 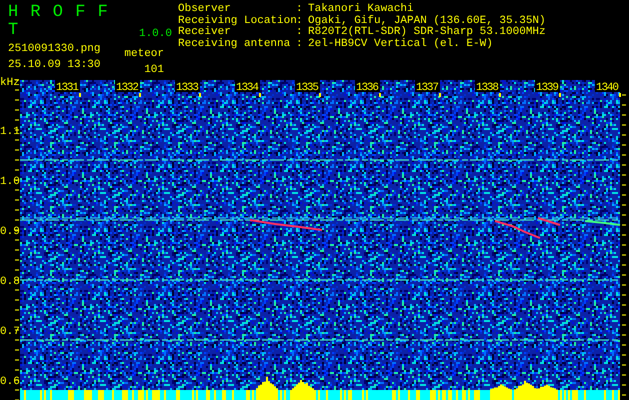 What do you see at coordinates (10, 232) in the screenshot?
I see `frequency-label: 0.9` at bounding box center [10, 232].